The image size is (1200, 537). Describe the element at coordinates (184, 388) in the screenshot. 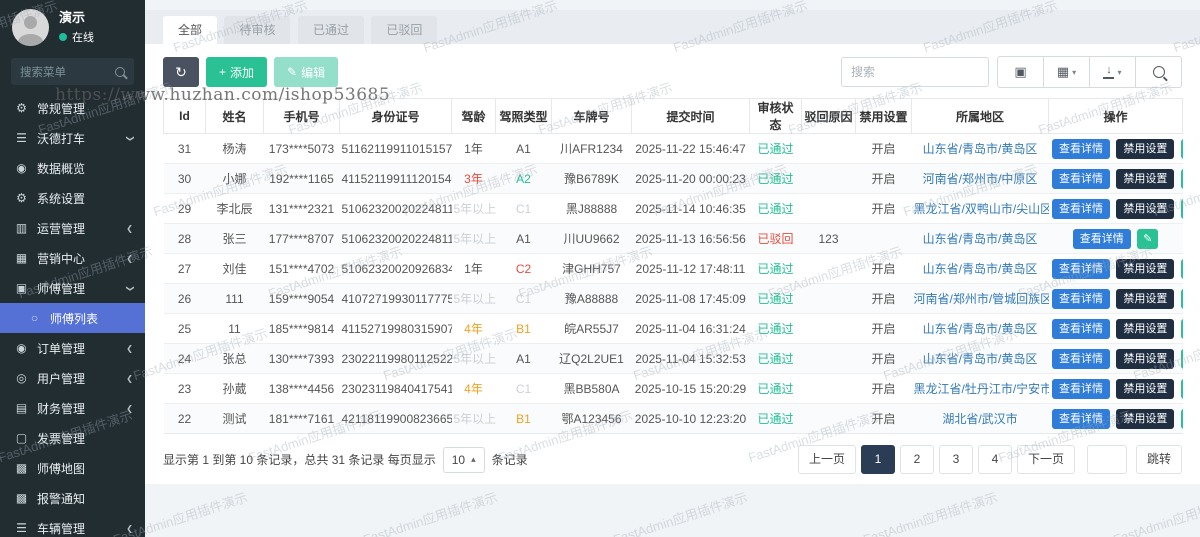

I see `cell-id: 23` at that location.